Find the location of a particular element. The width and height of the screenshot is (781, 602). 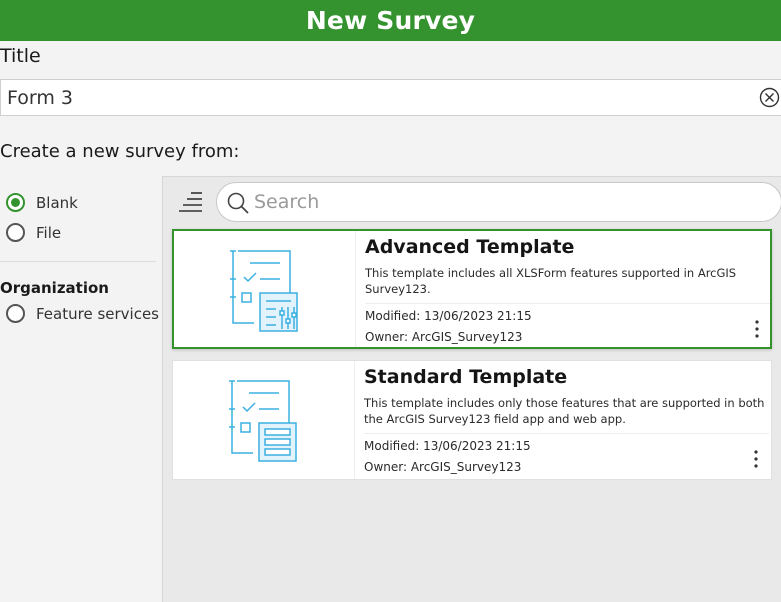

search-box is located at coordinates (498, 202).